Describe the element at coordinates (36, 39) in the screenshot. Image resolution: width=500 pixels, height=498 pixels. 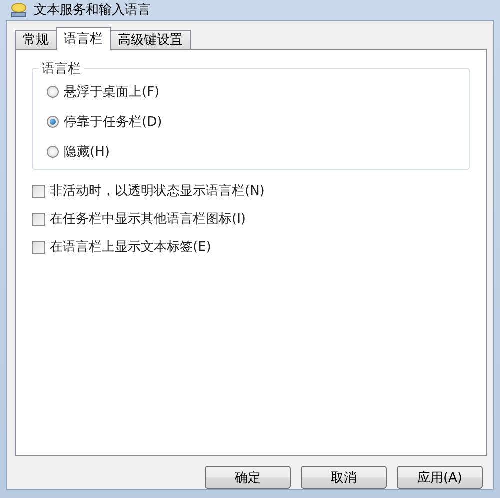
I see `tab: 常规` at that location.